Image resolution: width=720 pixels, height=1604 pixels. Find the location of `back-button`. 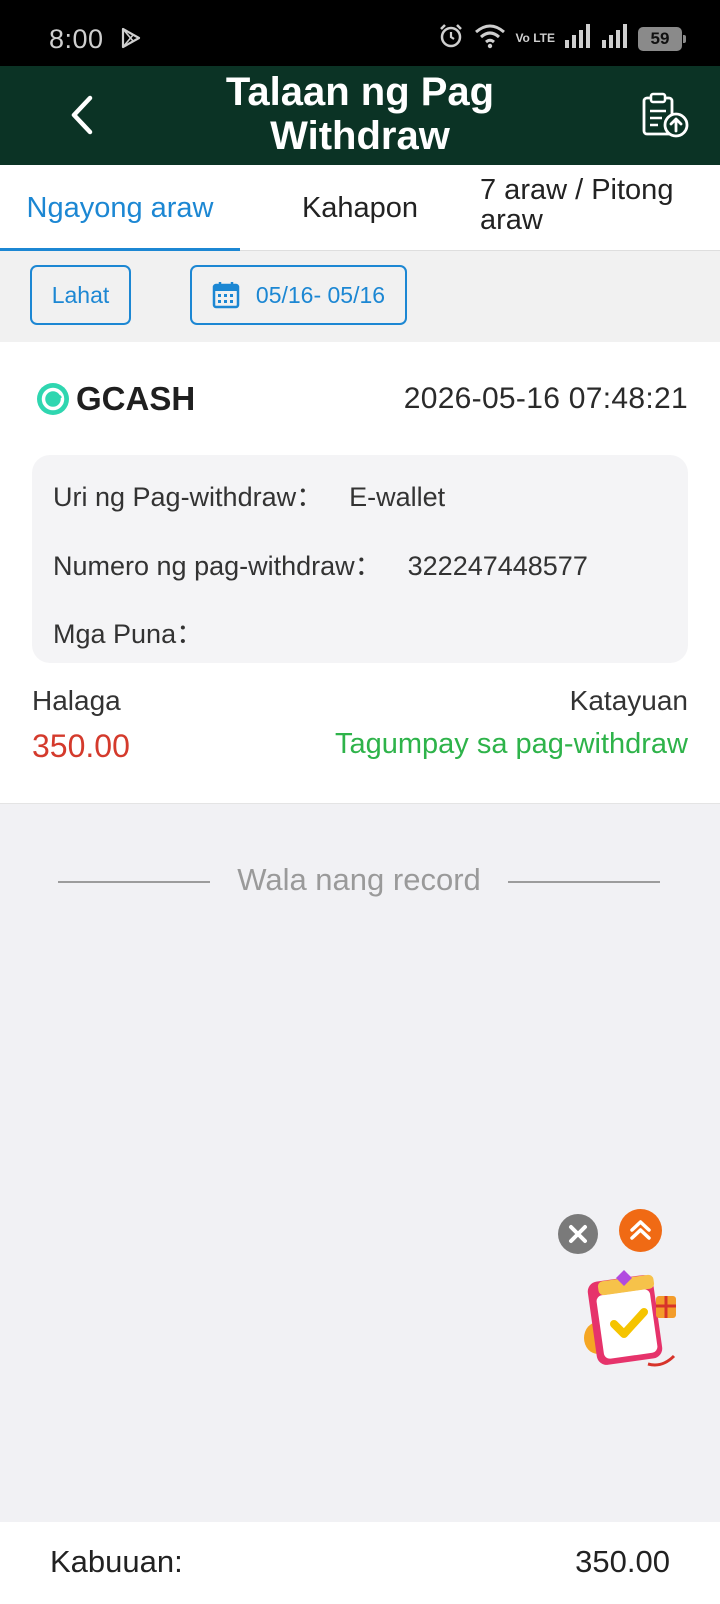

back-button is located at coordinates (84, 115).